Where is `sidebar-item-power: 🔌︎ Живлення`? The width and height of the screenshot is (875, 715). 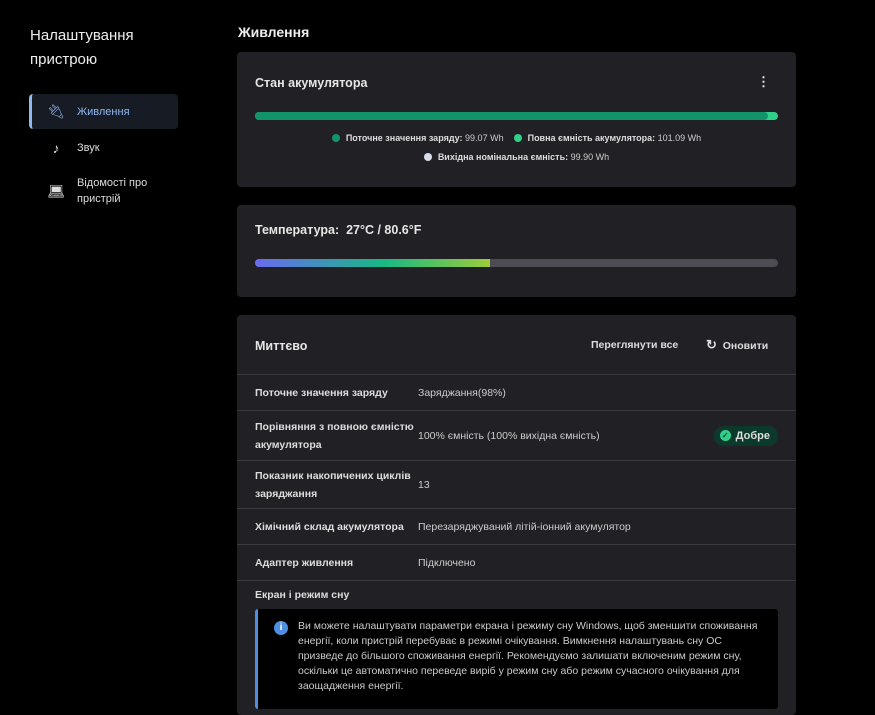
sidebar-item-power: 🔌︎ Живлення is located at coordinates (103, 111).